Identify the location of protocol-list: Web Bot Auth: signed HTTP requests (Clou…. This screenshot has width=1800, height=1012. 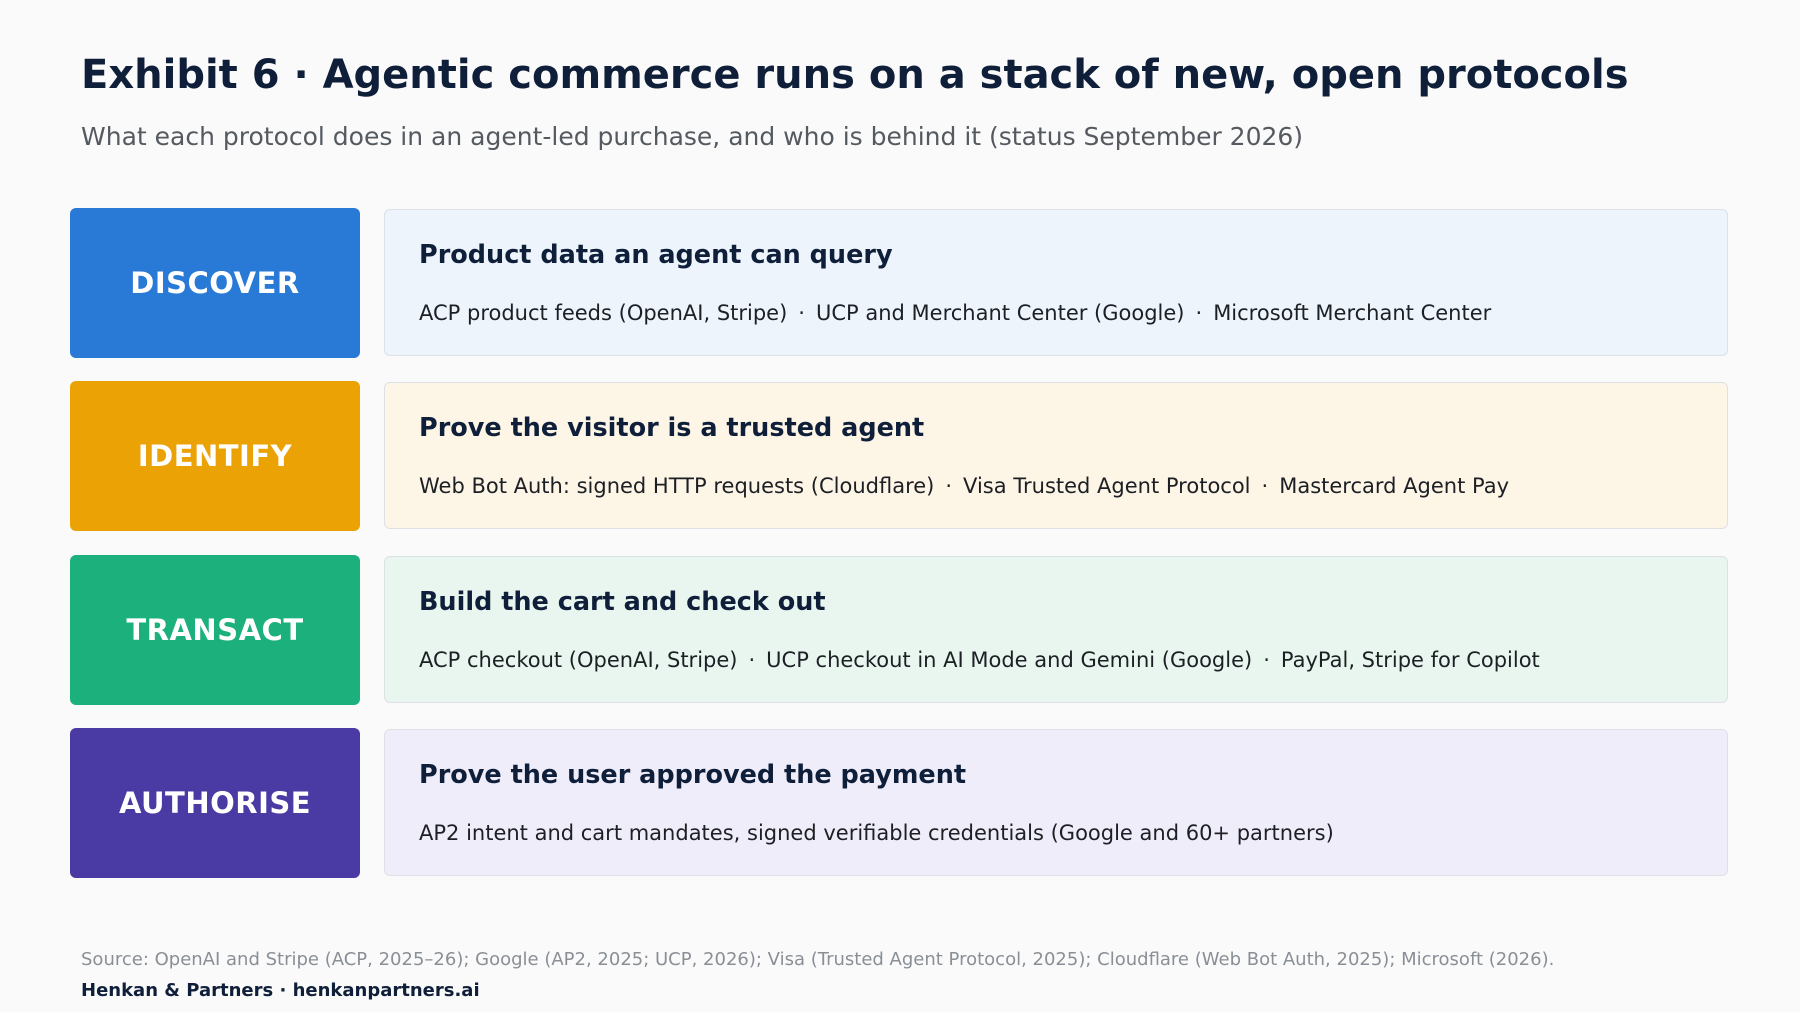
(964, 486).